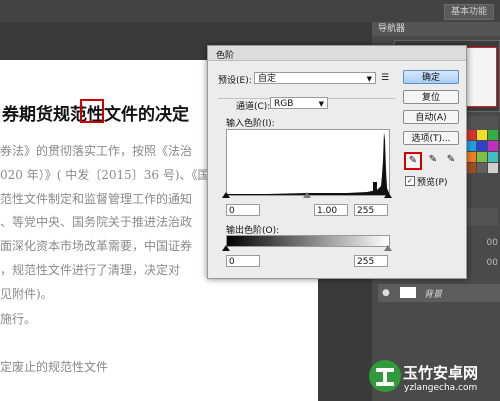 This screenshot has height=401, width=500. Describe the element at coordinates (410, 181) in the screenshot. I see `preview-checkbox: ✓` at that location.